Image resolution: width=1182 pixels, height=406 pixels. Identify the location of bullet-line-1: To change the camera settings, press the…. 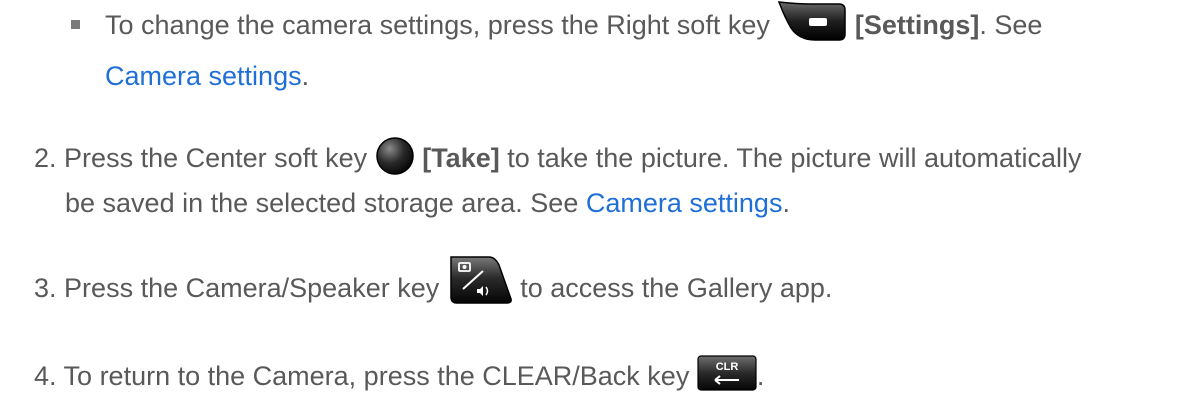
(574, 22).